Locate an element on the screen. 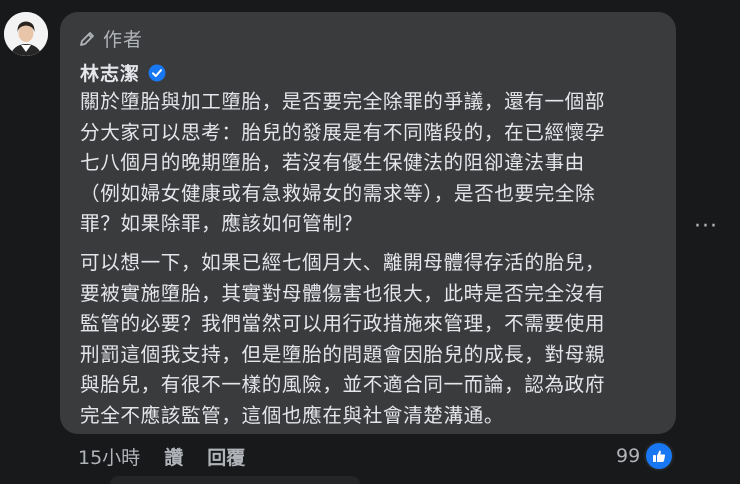 The image size is (740, 484). comment-line: 分大家可以思考：胎兒的發展是有不同階段的，在已經懷孕 is located at coordinates (343, 132).